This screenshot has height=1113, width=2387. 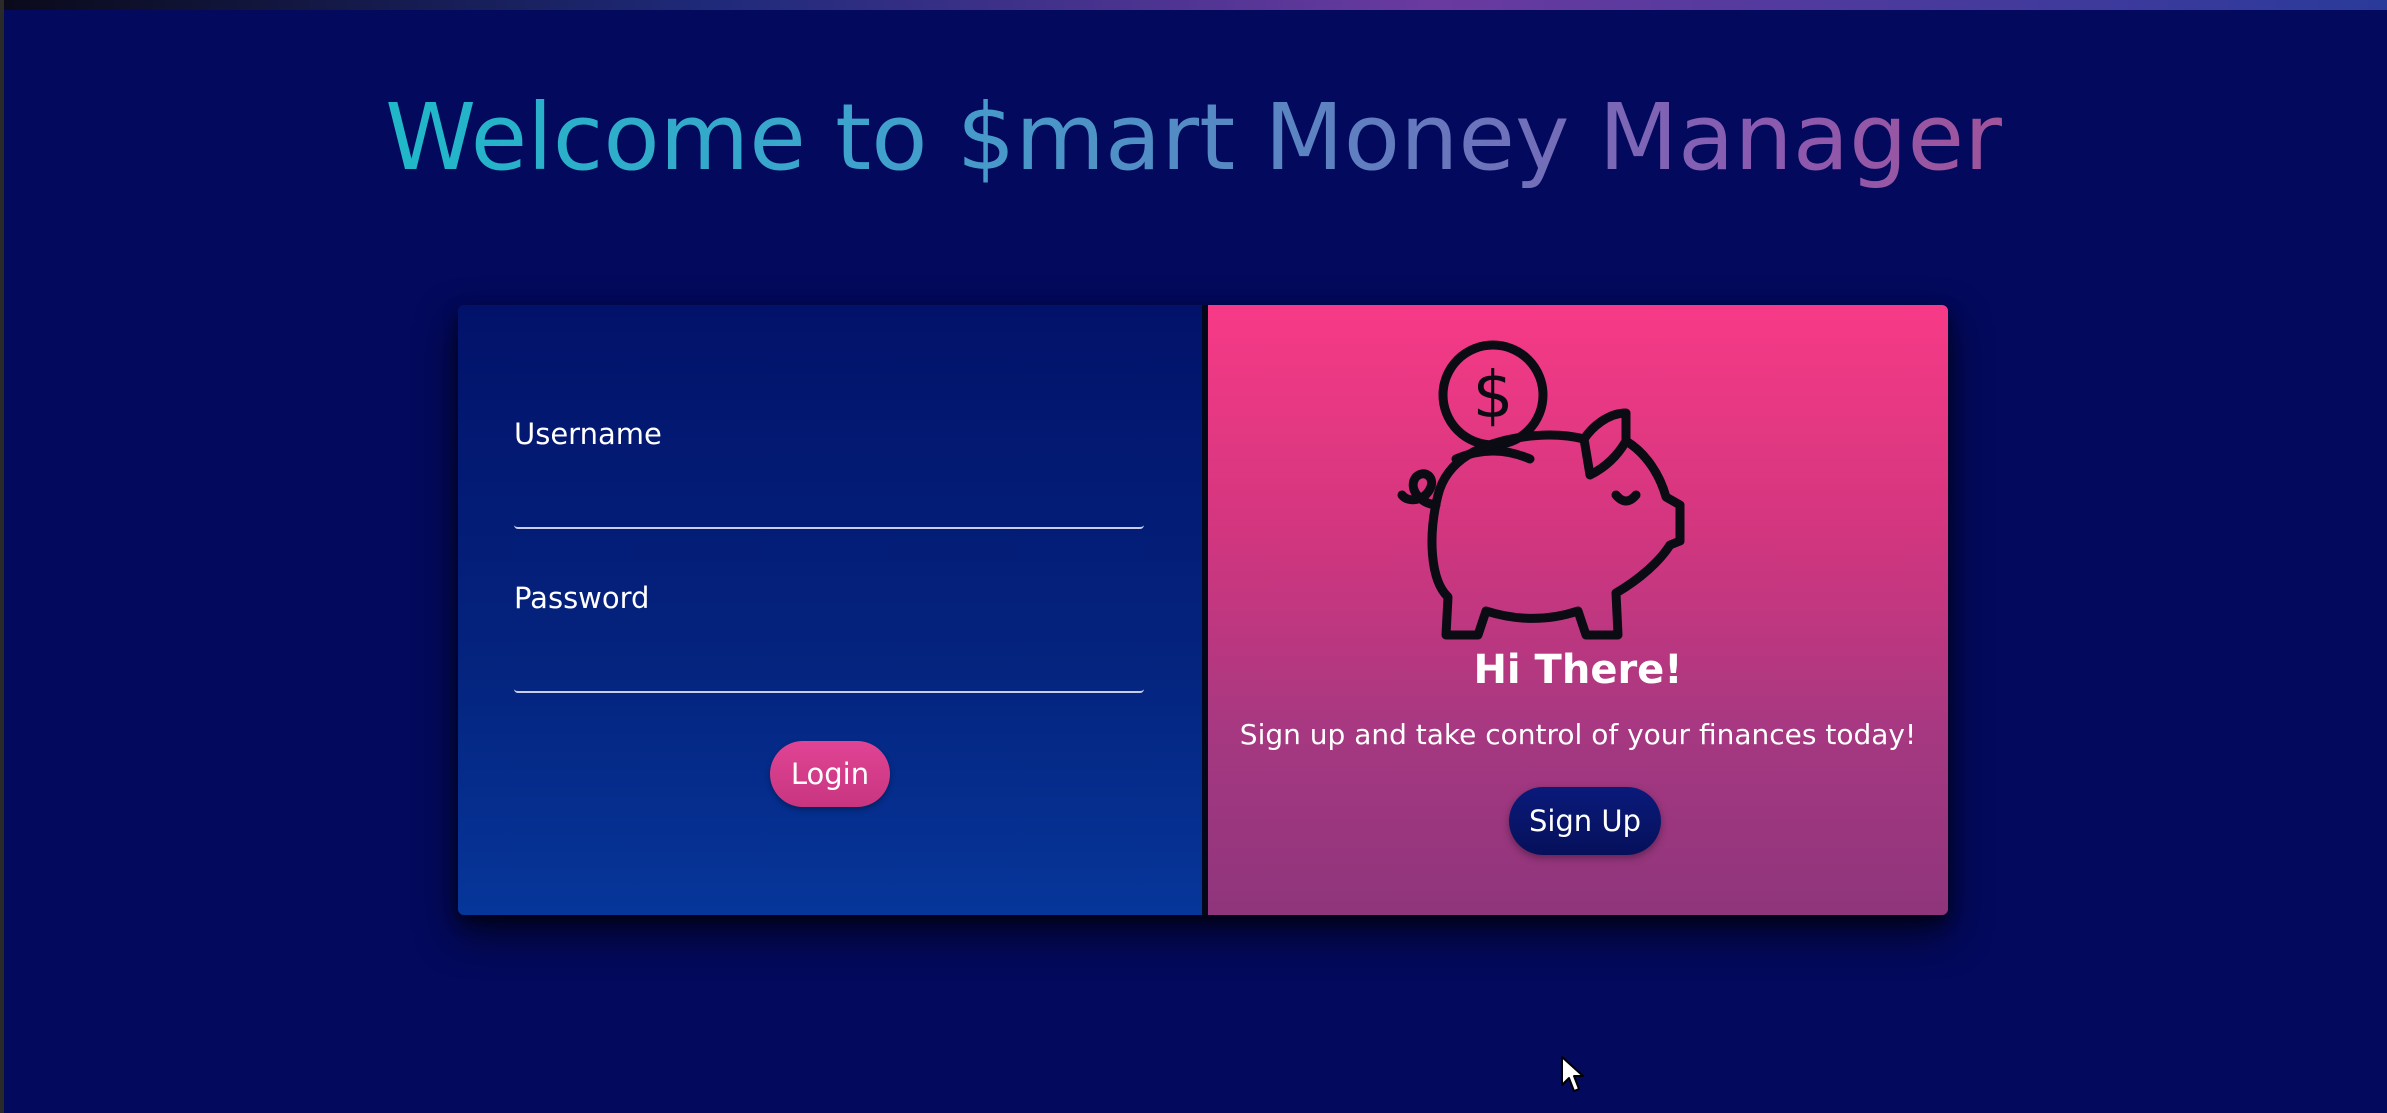 What do you see at coordinates (1193, 5) in the screenshot?
I see `window-top-edge` at bounding box center [1193, 5].